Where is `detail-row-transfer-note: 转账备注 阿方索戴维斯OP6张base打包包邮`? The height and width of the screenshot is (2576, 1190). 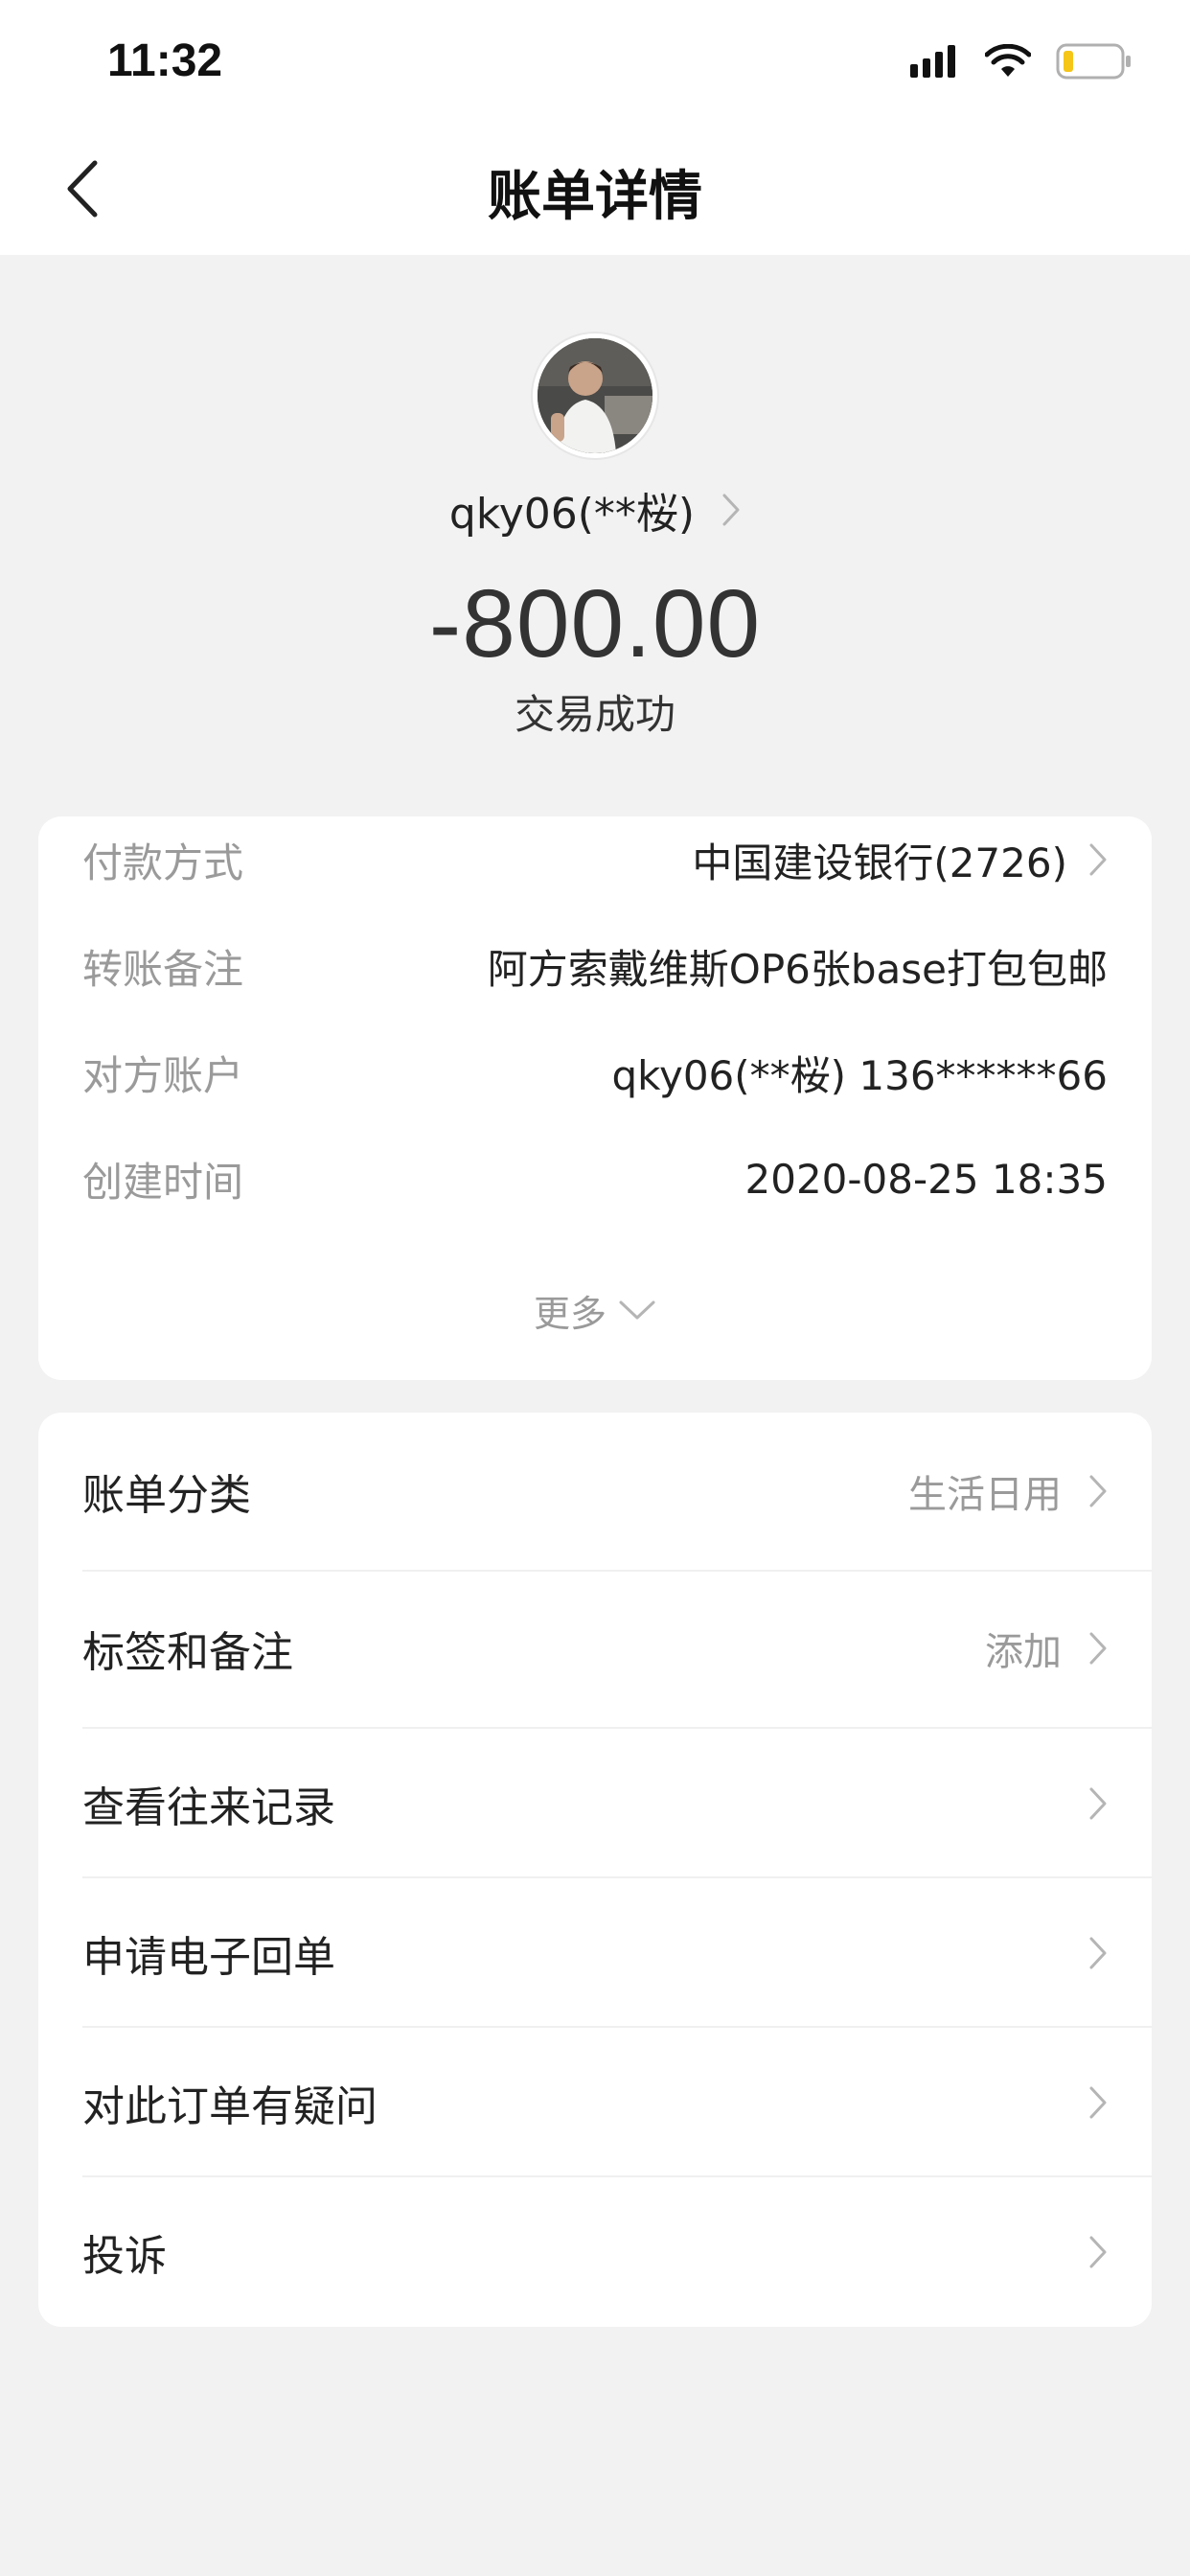
detail-row-transfer-note: 转账备注 阿方索戴维斯OP6张base打包包邮 is located at coordinates (595, 966).